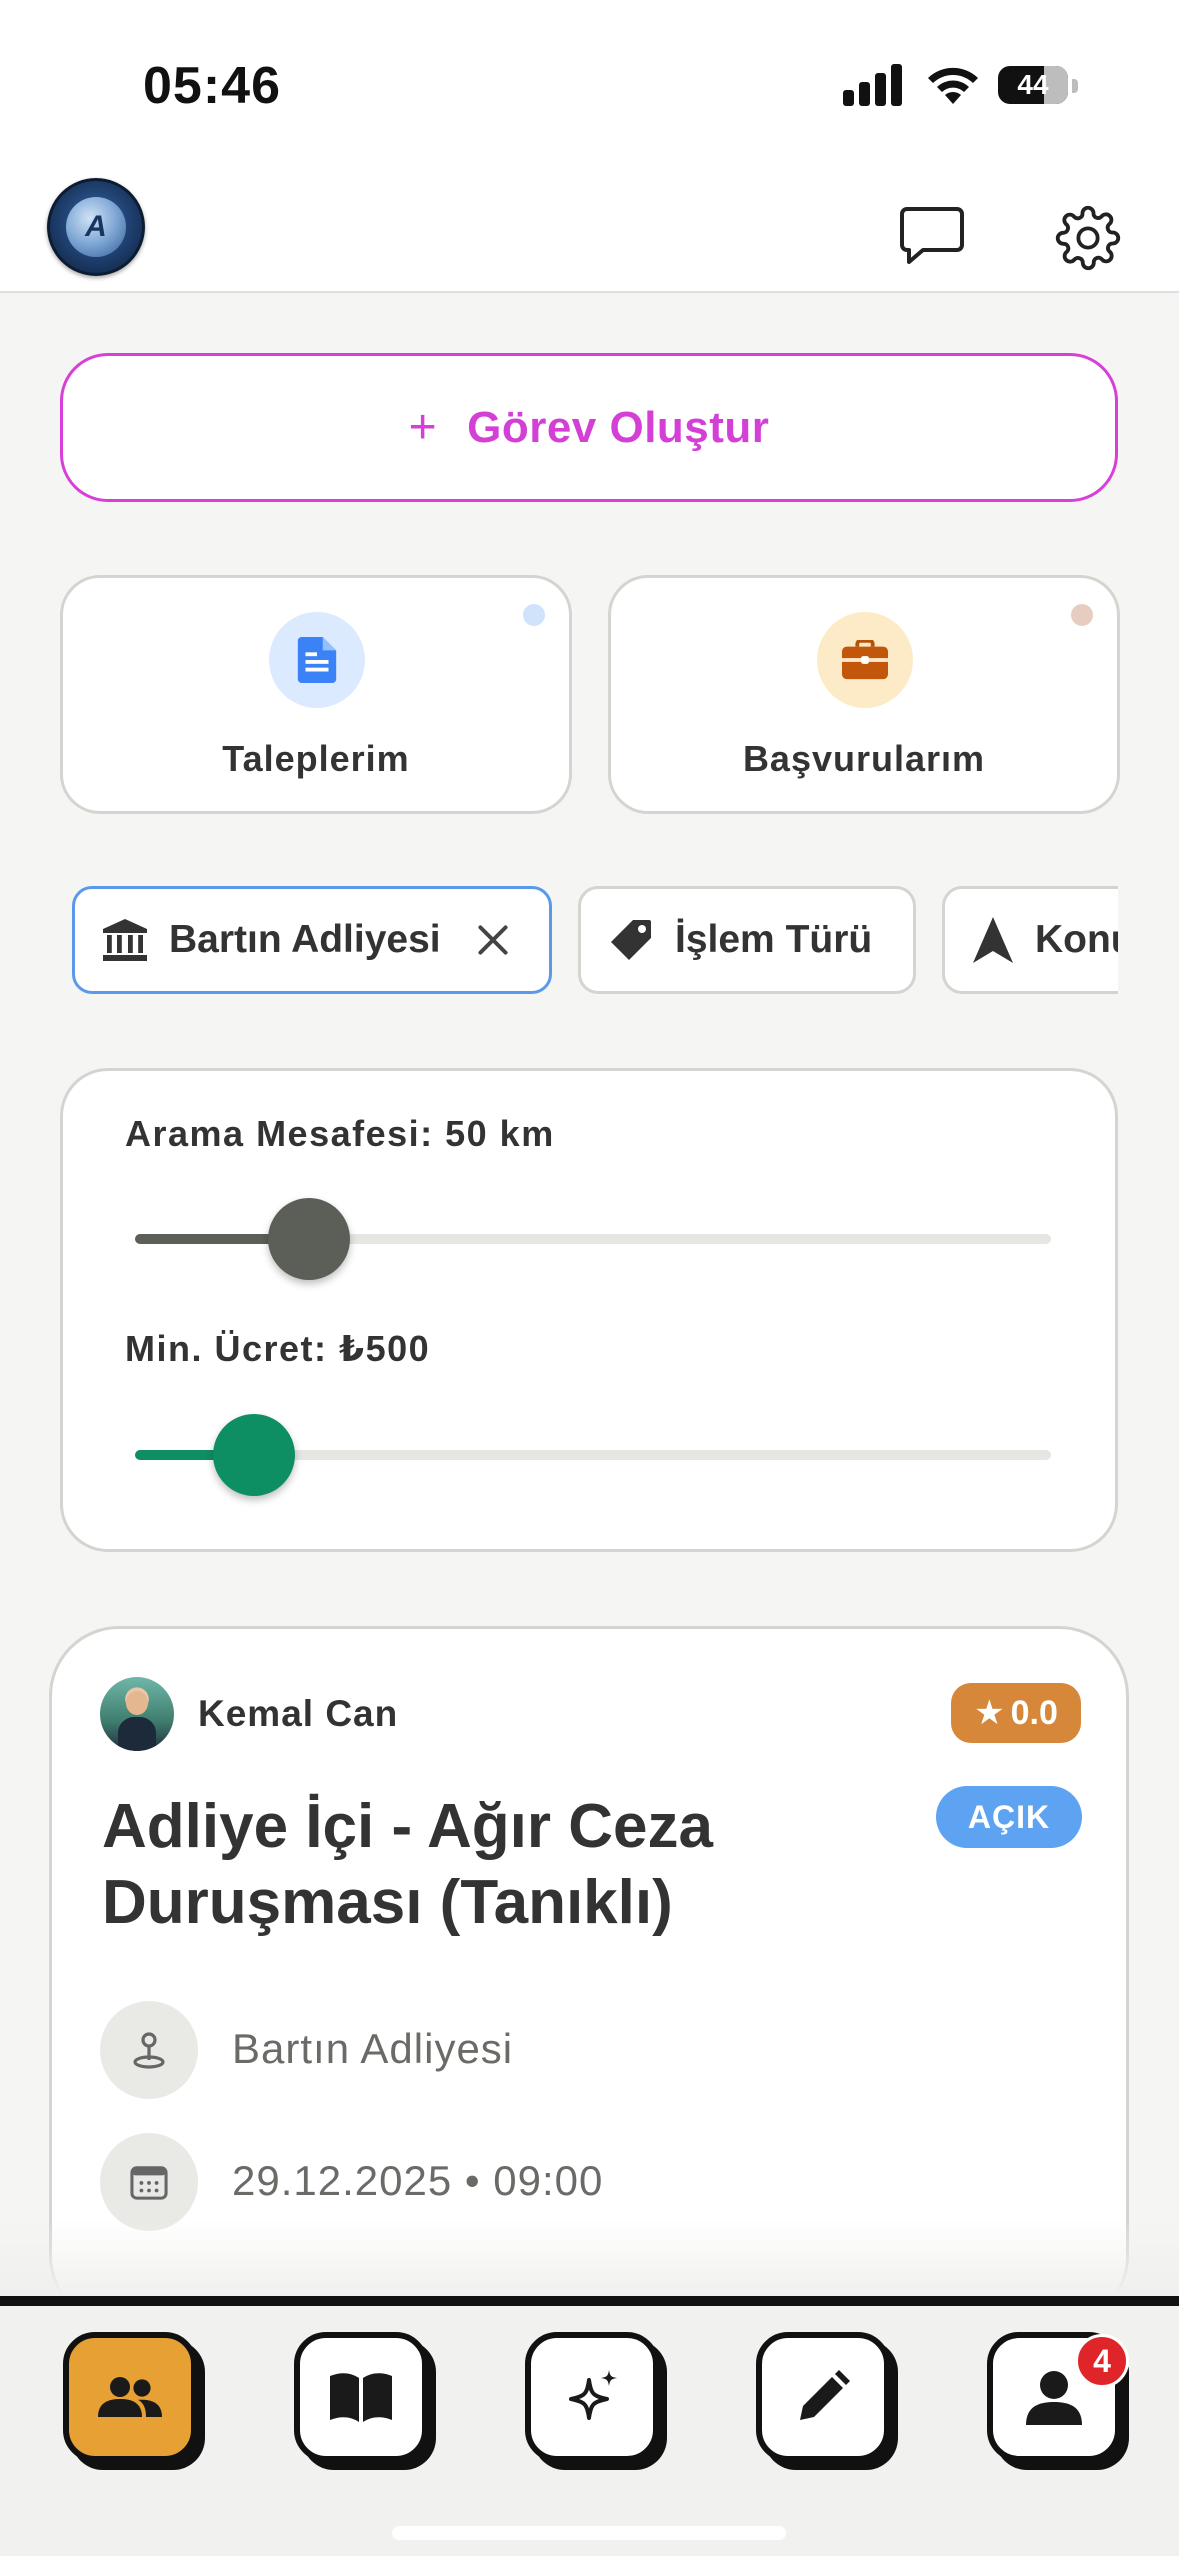  What do you see at coordinates (373, 2048) in the screenshot?
I see `task-location: Bartın Adliyesi` at bounding box center [373, 2048].